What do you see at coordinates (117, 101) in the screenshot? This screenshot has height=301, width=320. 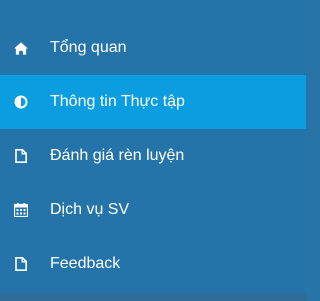 I see `sidebar-item-label: Thông tin Thực tập` at bounding box center [117, 101].